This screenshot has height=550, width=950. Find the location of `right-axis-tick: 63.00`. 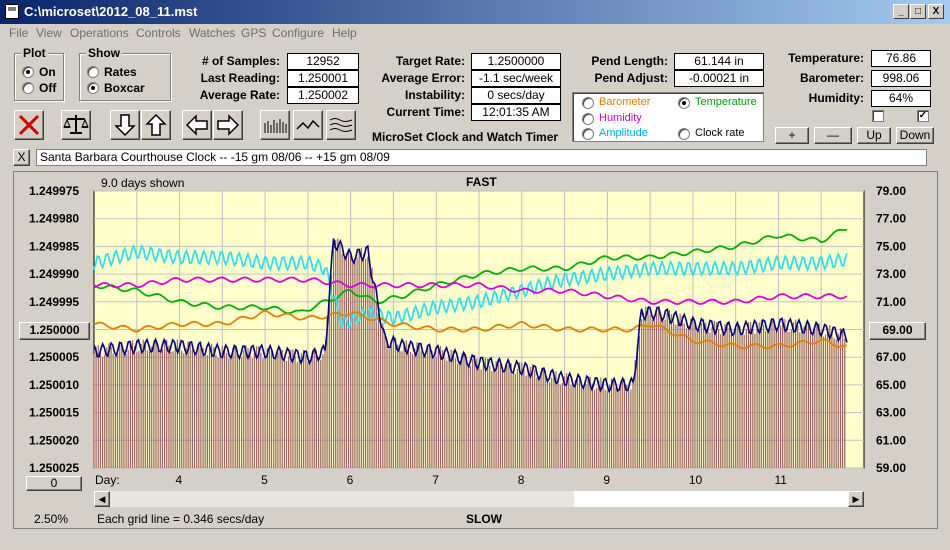

right-axis-tick: 63.00 is located at coordinates (891, 413).